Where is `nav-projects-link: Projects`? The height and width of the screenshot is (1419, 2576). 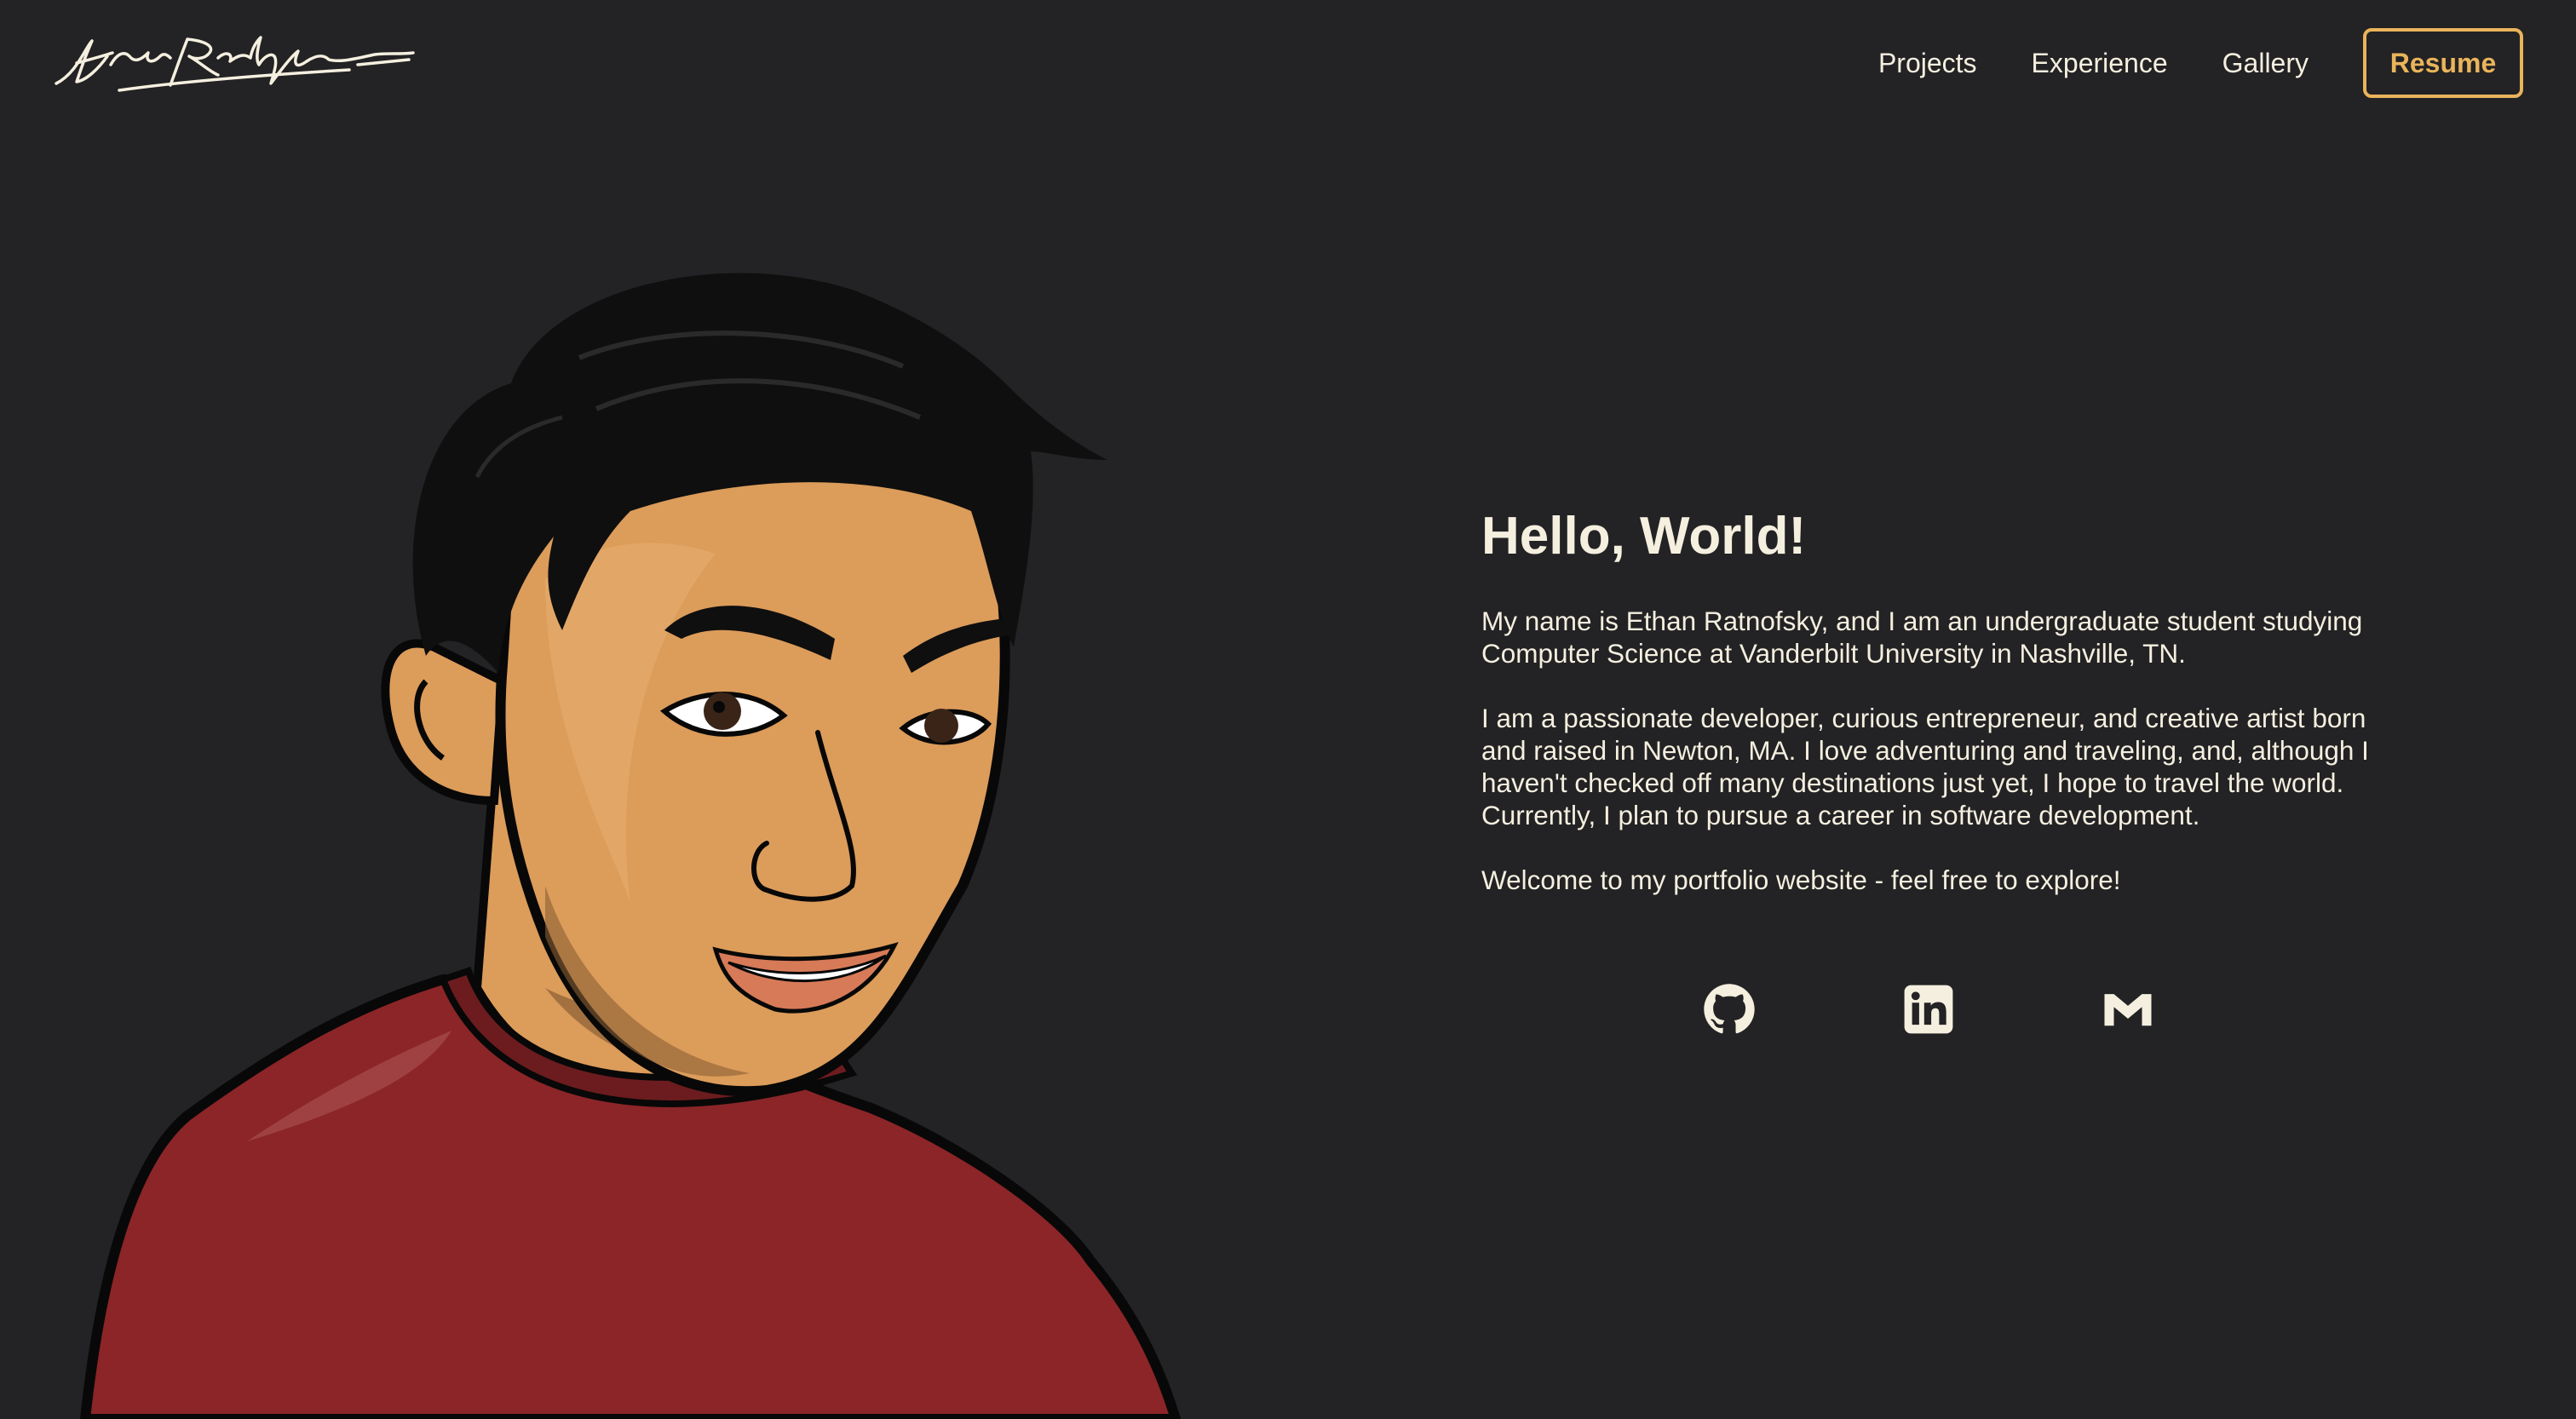 nav-projects-link: Projects is located at coordinates (1928, 63).